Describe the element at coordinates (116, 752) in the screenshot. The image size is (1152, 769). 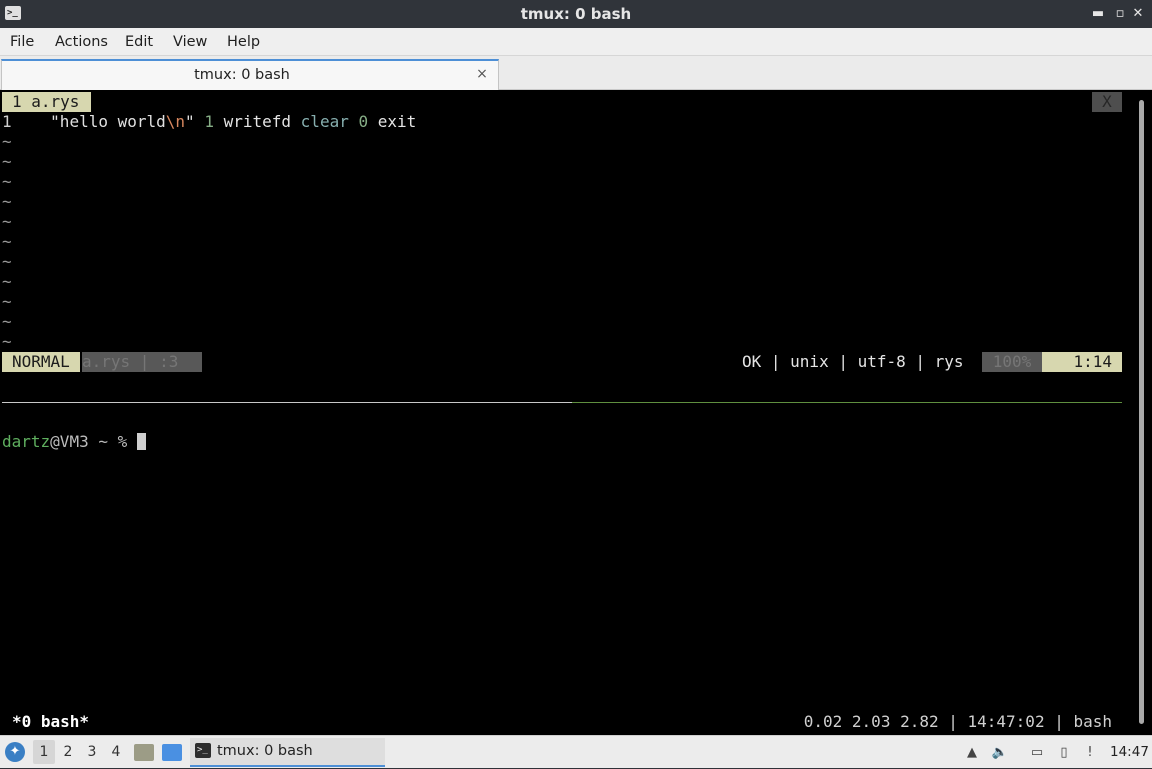
I see `workspace-4: 4` at that location.